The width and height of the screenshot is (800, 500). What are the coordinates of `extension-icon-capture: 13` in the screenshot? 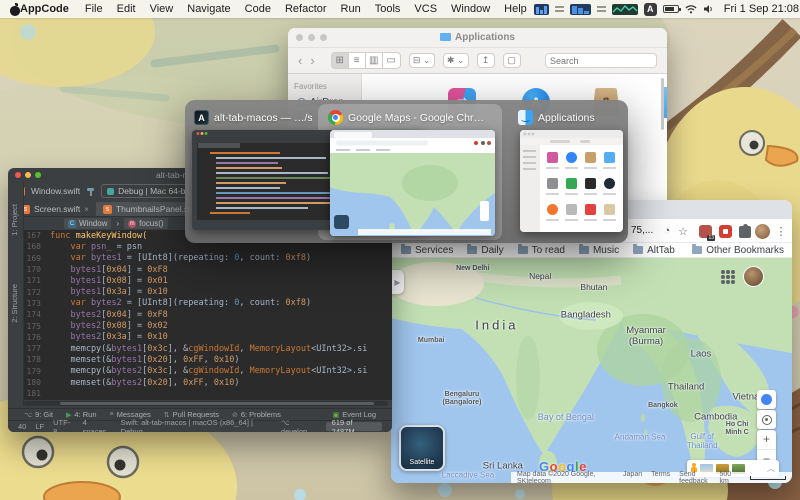 It's located at (707, 233).